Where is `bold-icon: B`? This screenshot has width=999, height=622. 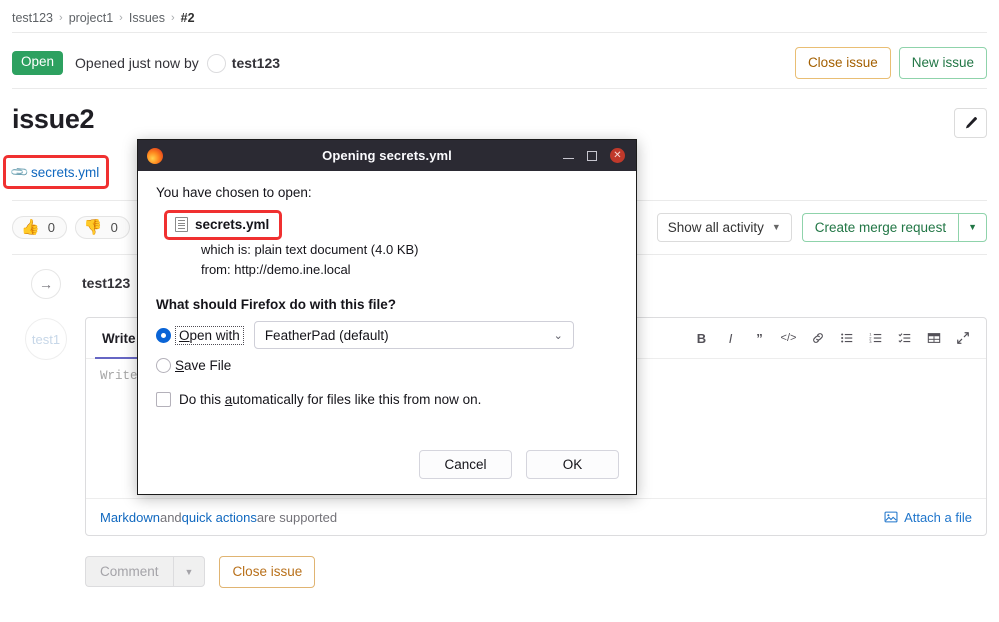 bold-icon: B is located at coordinates (701, 338).